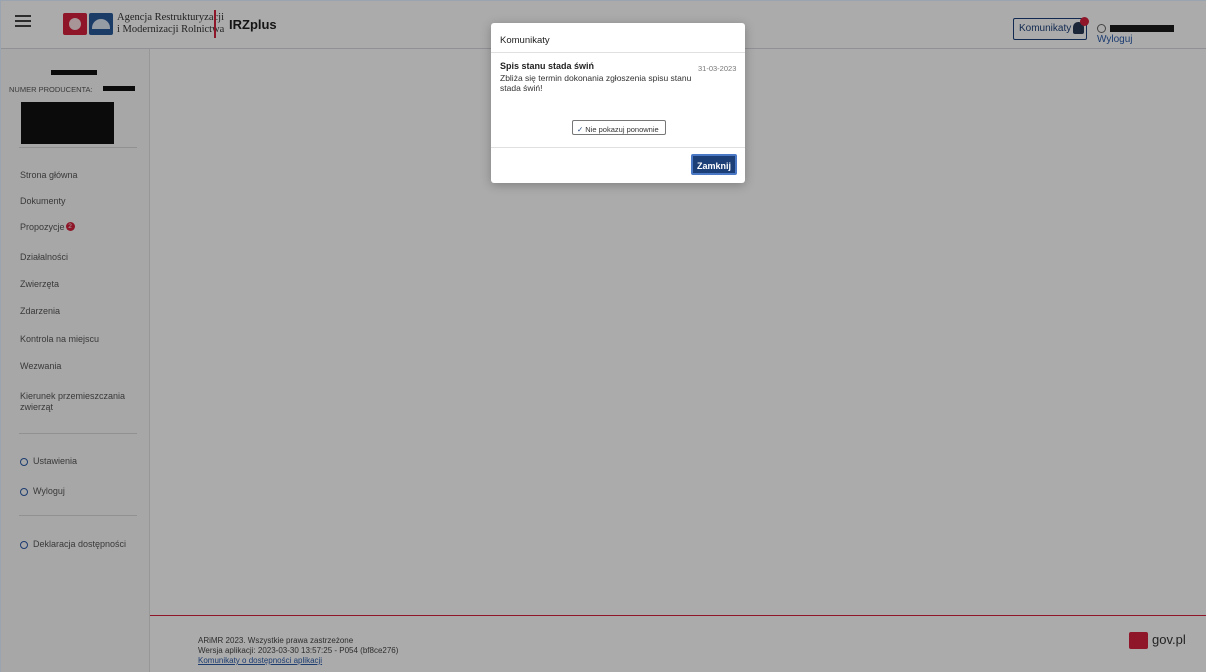  I want to click on dont-show-again-button: ✓ Nie pokazuj ponownie, so click(619, 127).